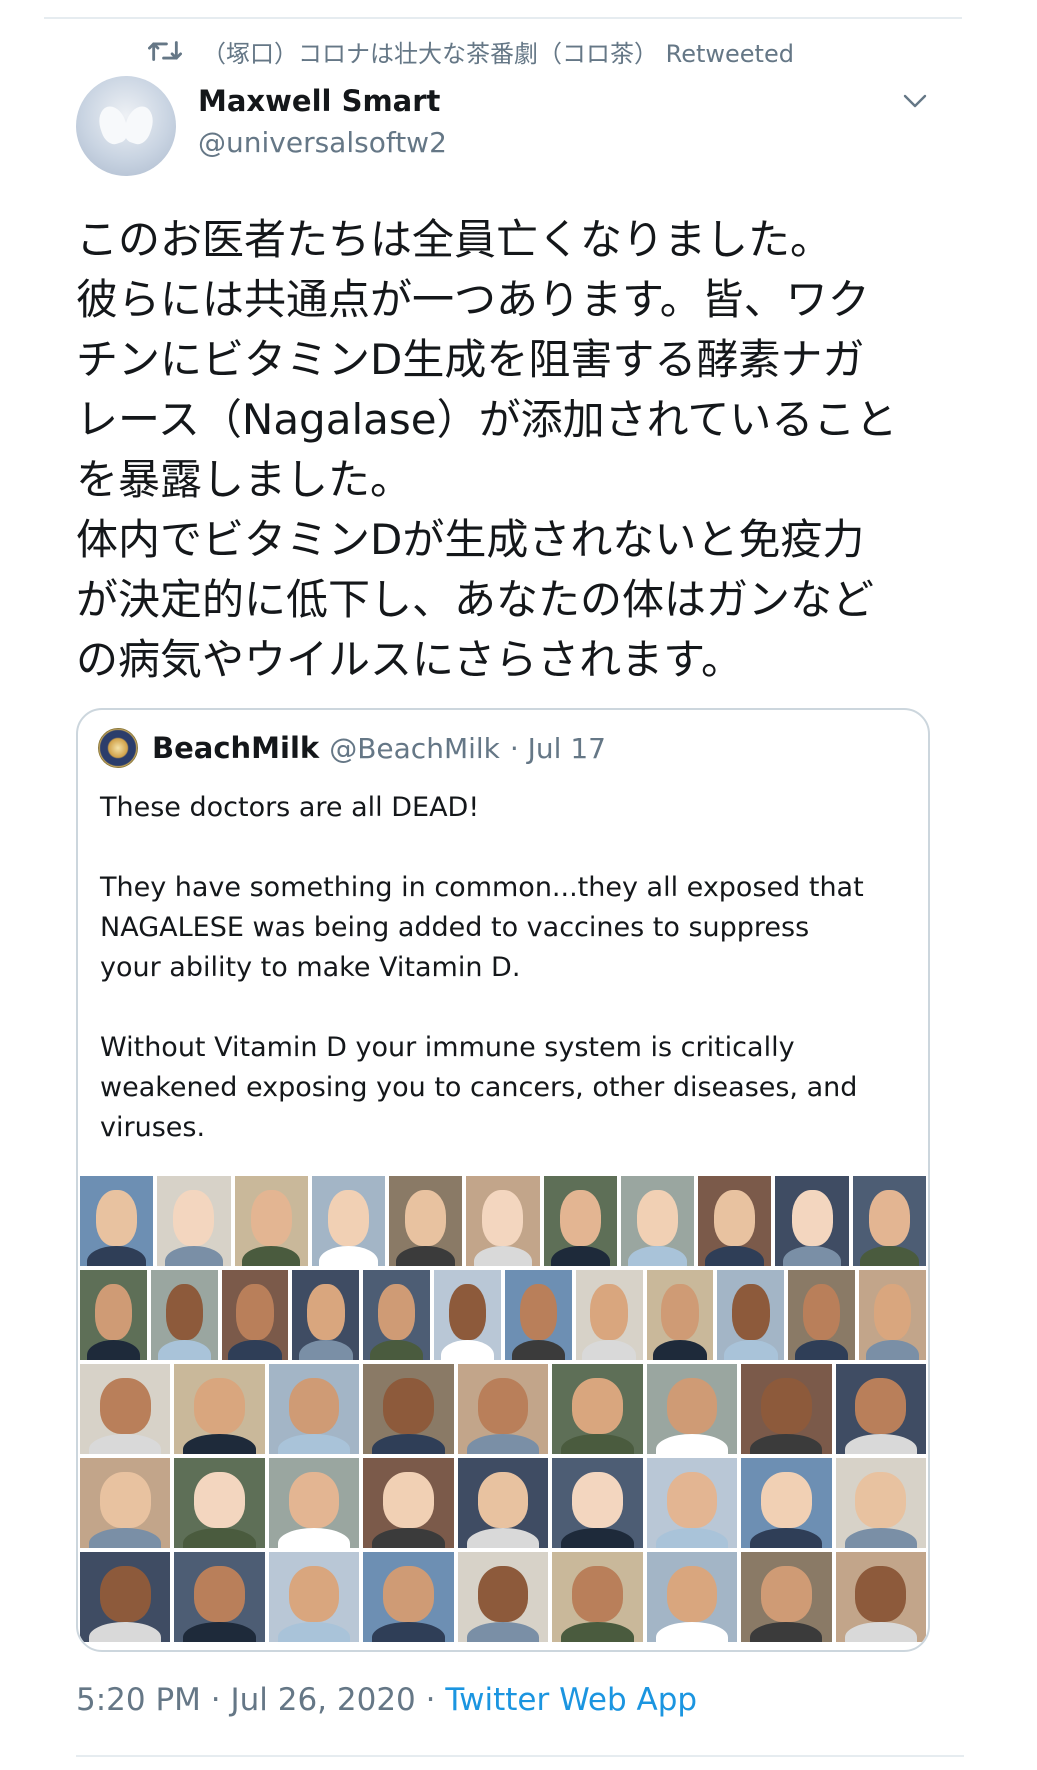 The height and width of the screenshot is (1770, 1037). What do you see at coordinates (475, 599) in the screenshot?
I see `tweet-line: が決定的に低下し、あなたの体はガンなど` at bounding box center [475, 599].